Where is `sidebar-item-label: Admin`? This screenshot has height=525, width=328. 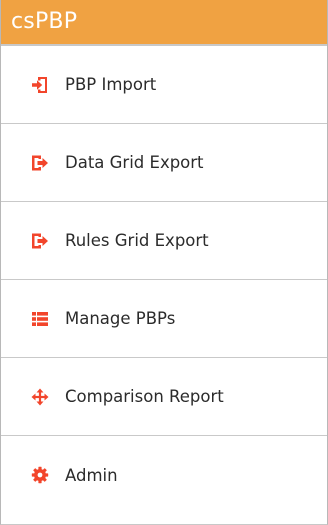
sidebar-item-label: Admin is located at coordinates (91, 475).